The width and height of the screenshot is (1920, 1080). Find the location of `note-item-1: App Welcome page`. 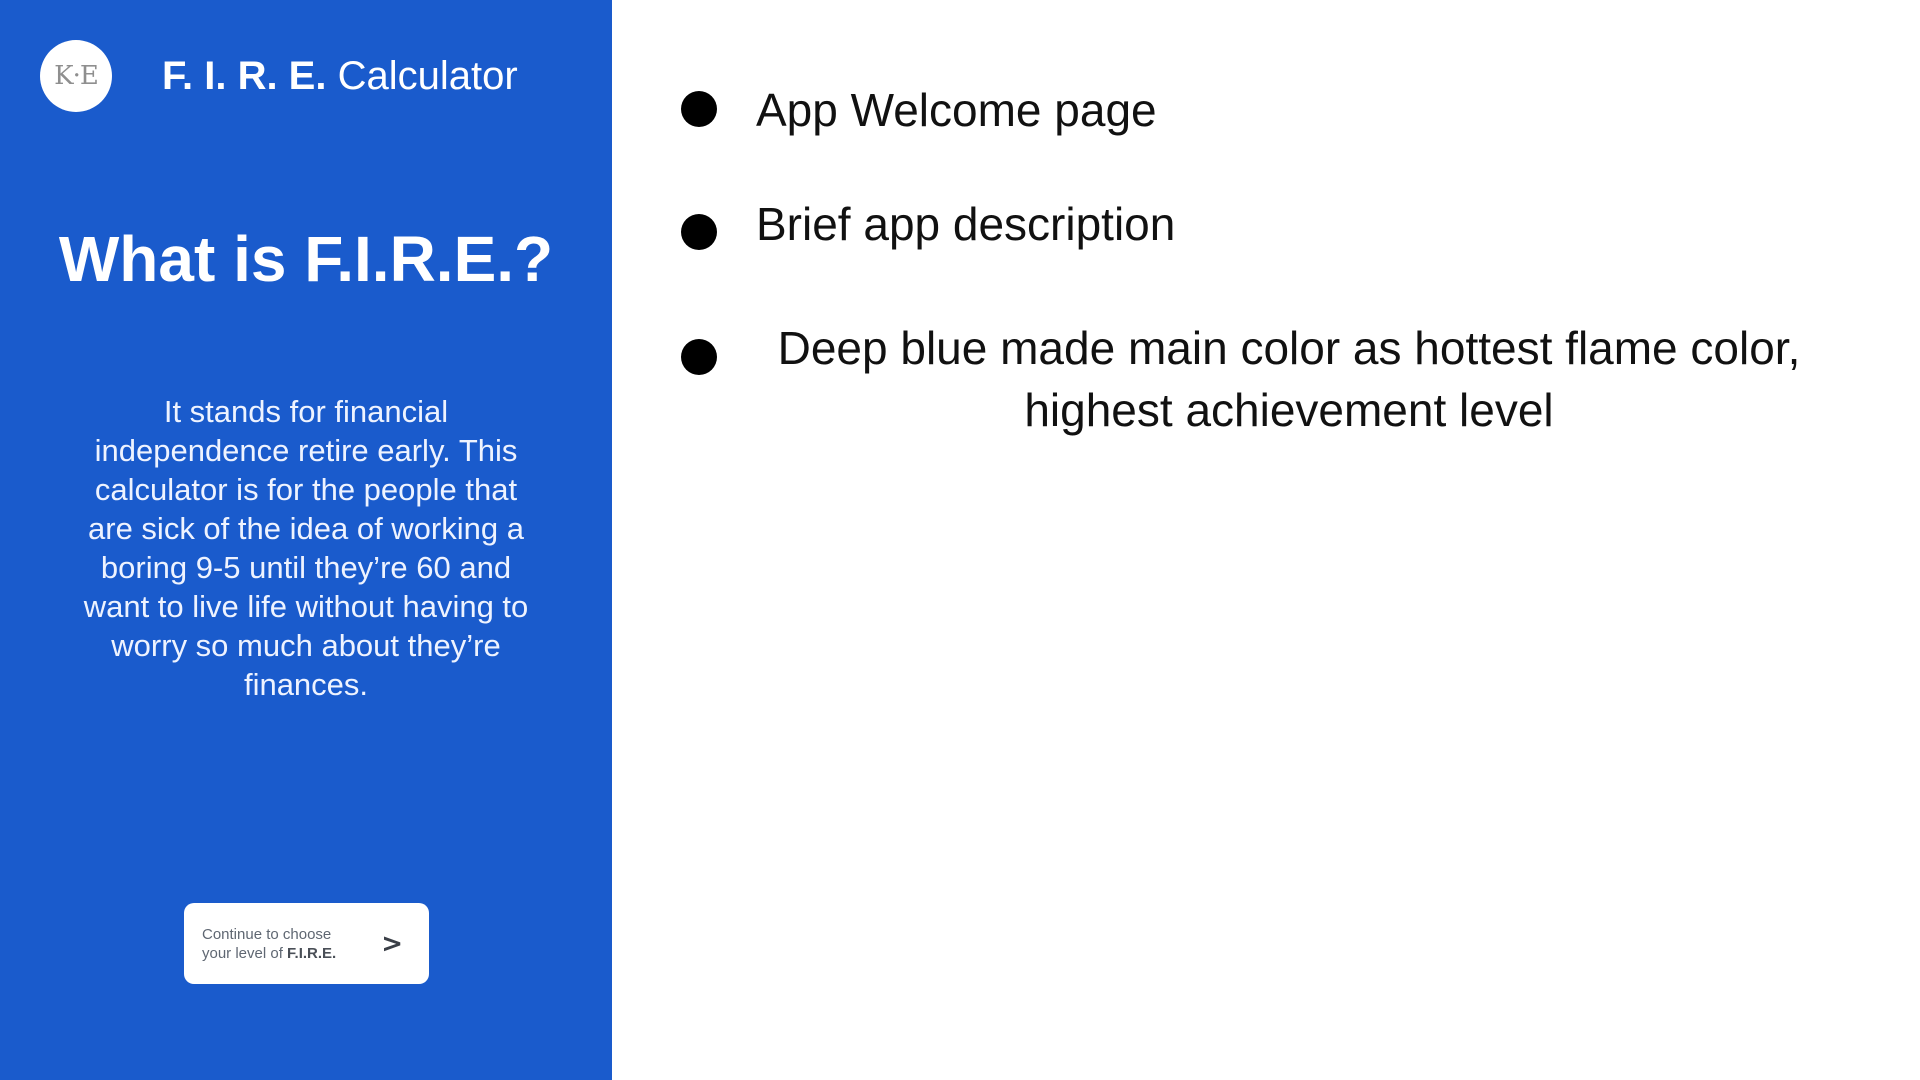

note-item-1: App Welcome page is located at coordinates (956, 110).